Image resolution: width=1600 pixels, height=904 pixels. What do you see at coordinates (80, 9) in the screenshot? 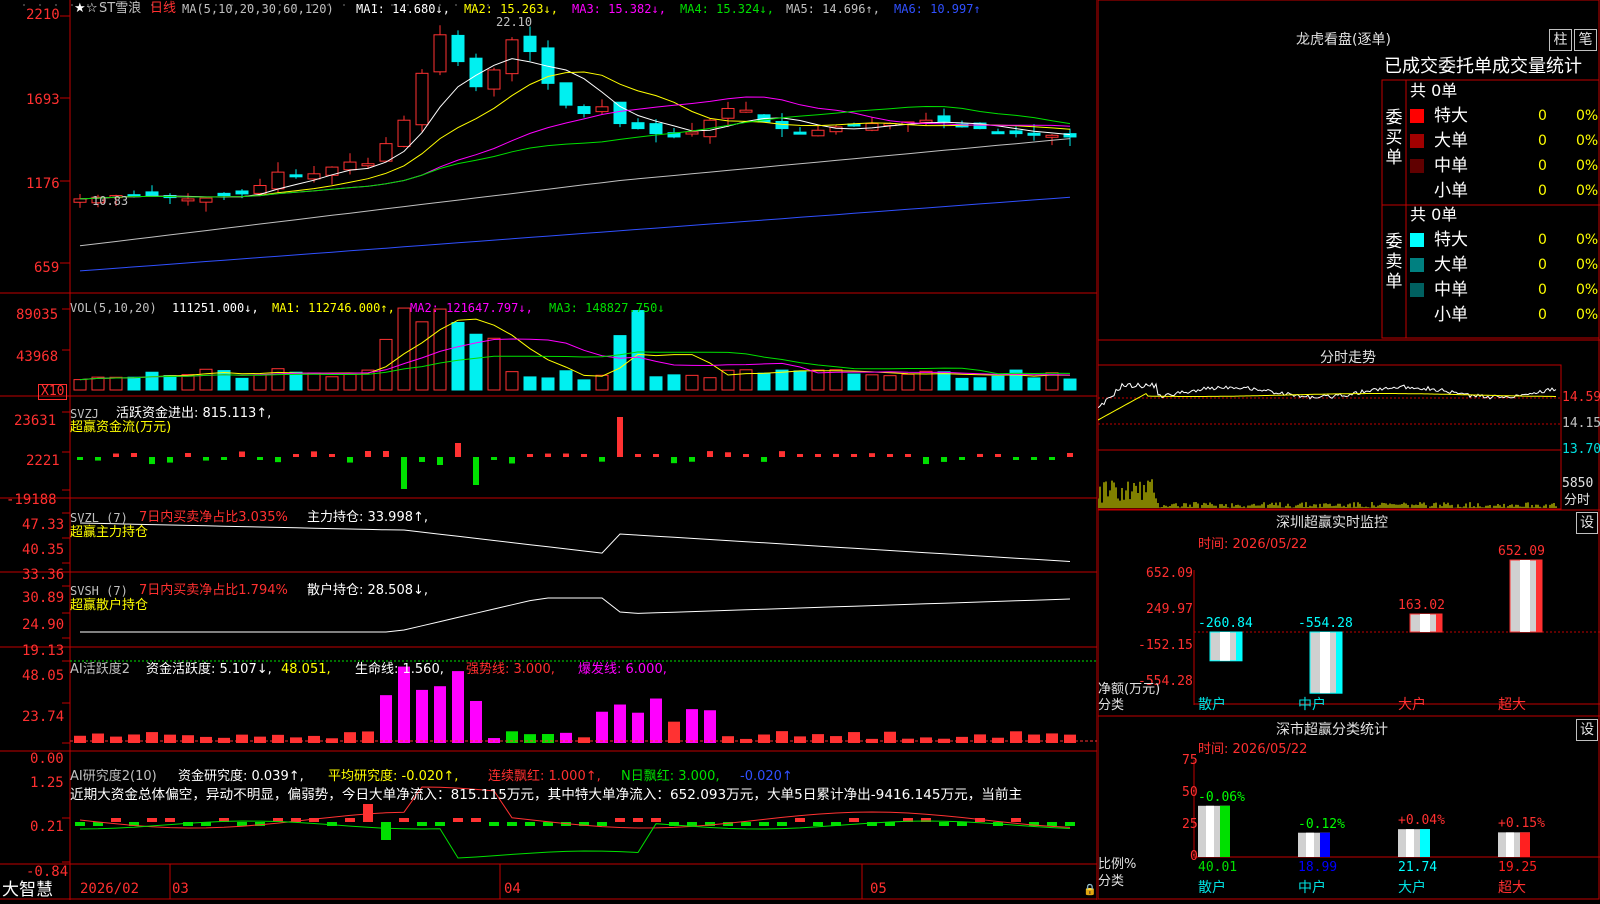
I see `favorite-star-icon: ★` at bounding box center [80, 9].